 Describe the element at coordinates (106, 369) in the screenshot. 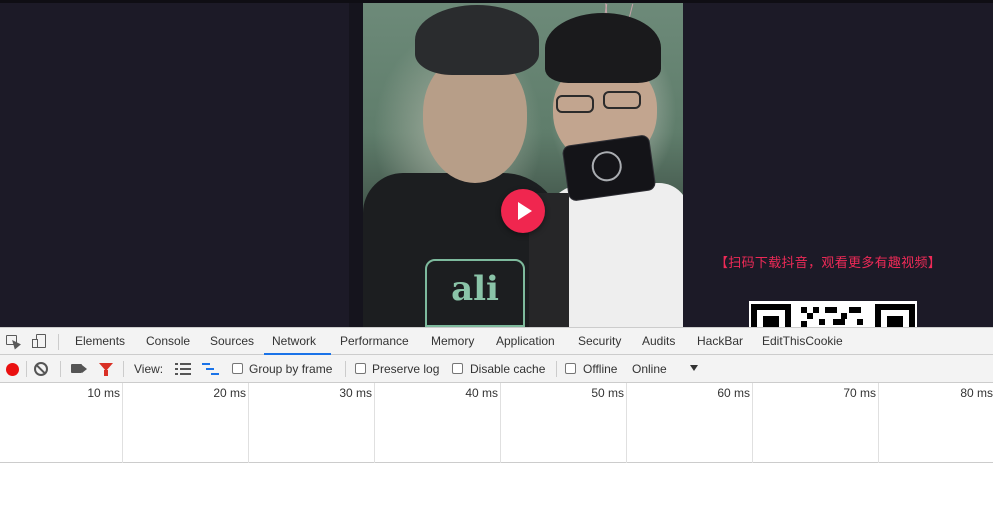

I see `filter-icon` at that location.